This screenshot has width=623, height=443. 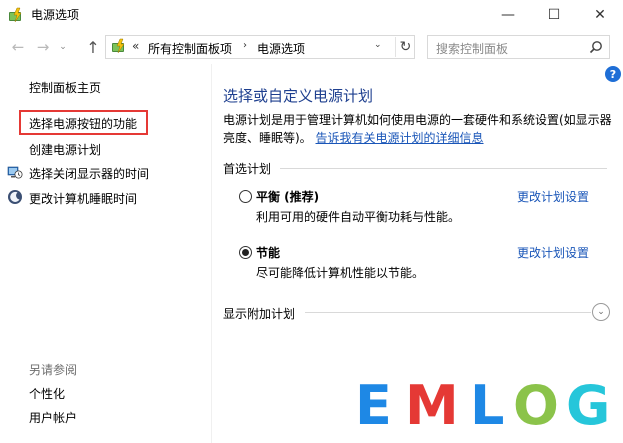 I want to click on watermark-letter-e: E, so click(x=373, y=405).